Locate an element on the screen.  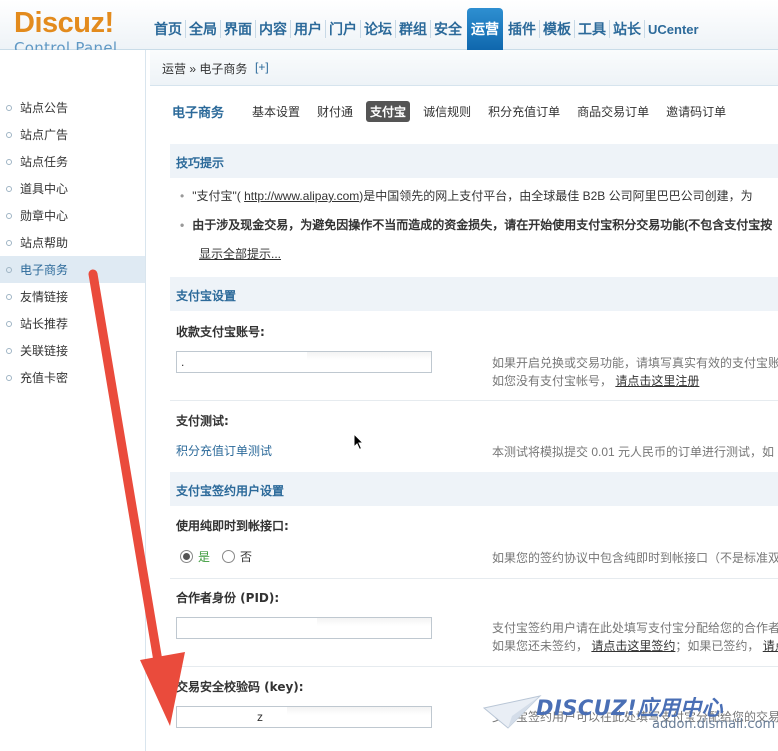
sidebar-item-label: 站点任务 is located at coordinates (44, 162).